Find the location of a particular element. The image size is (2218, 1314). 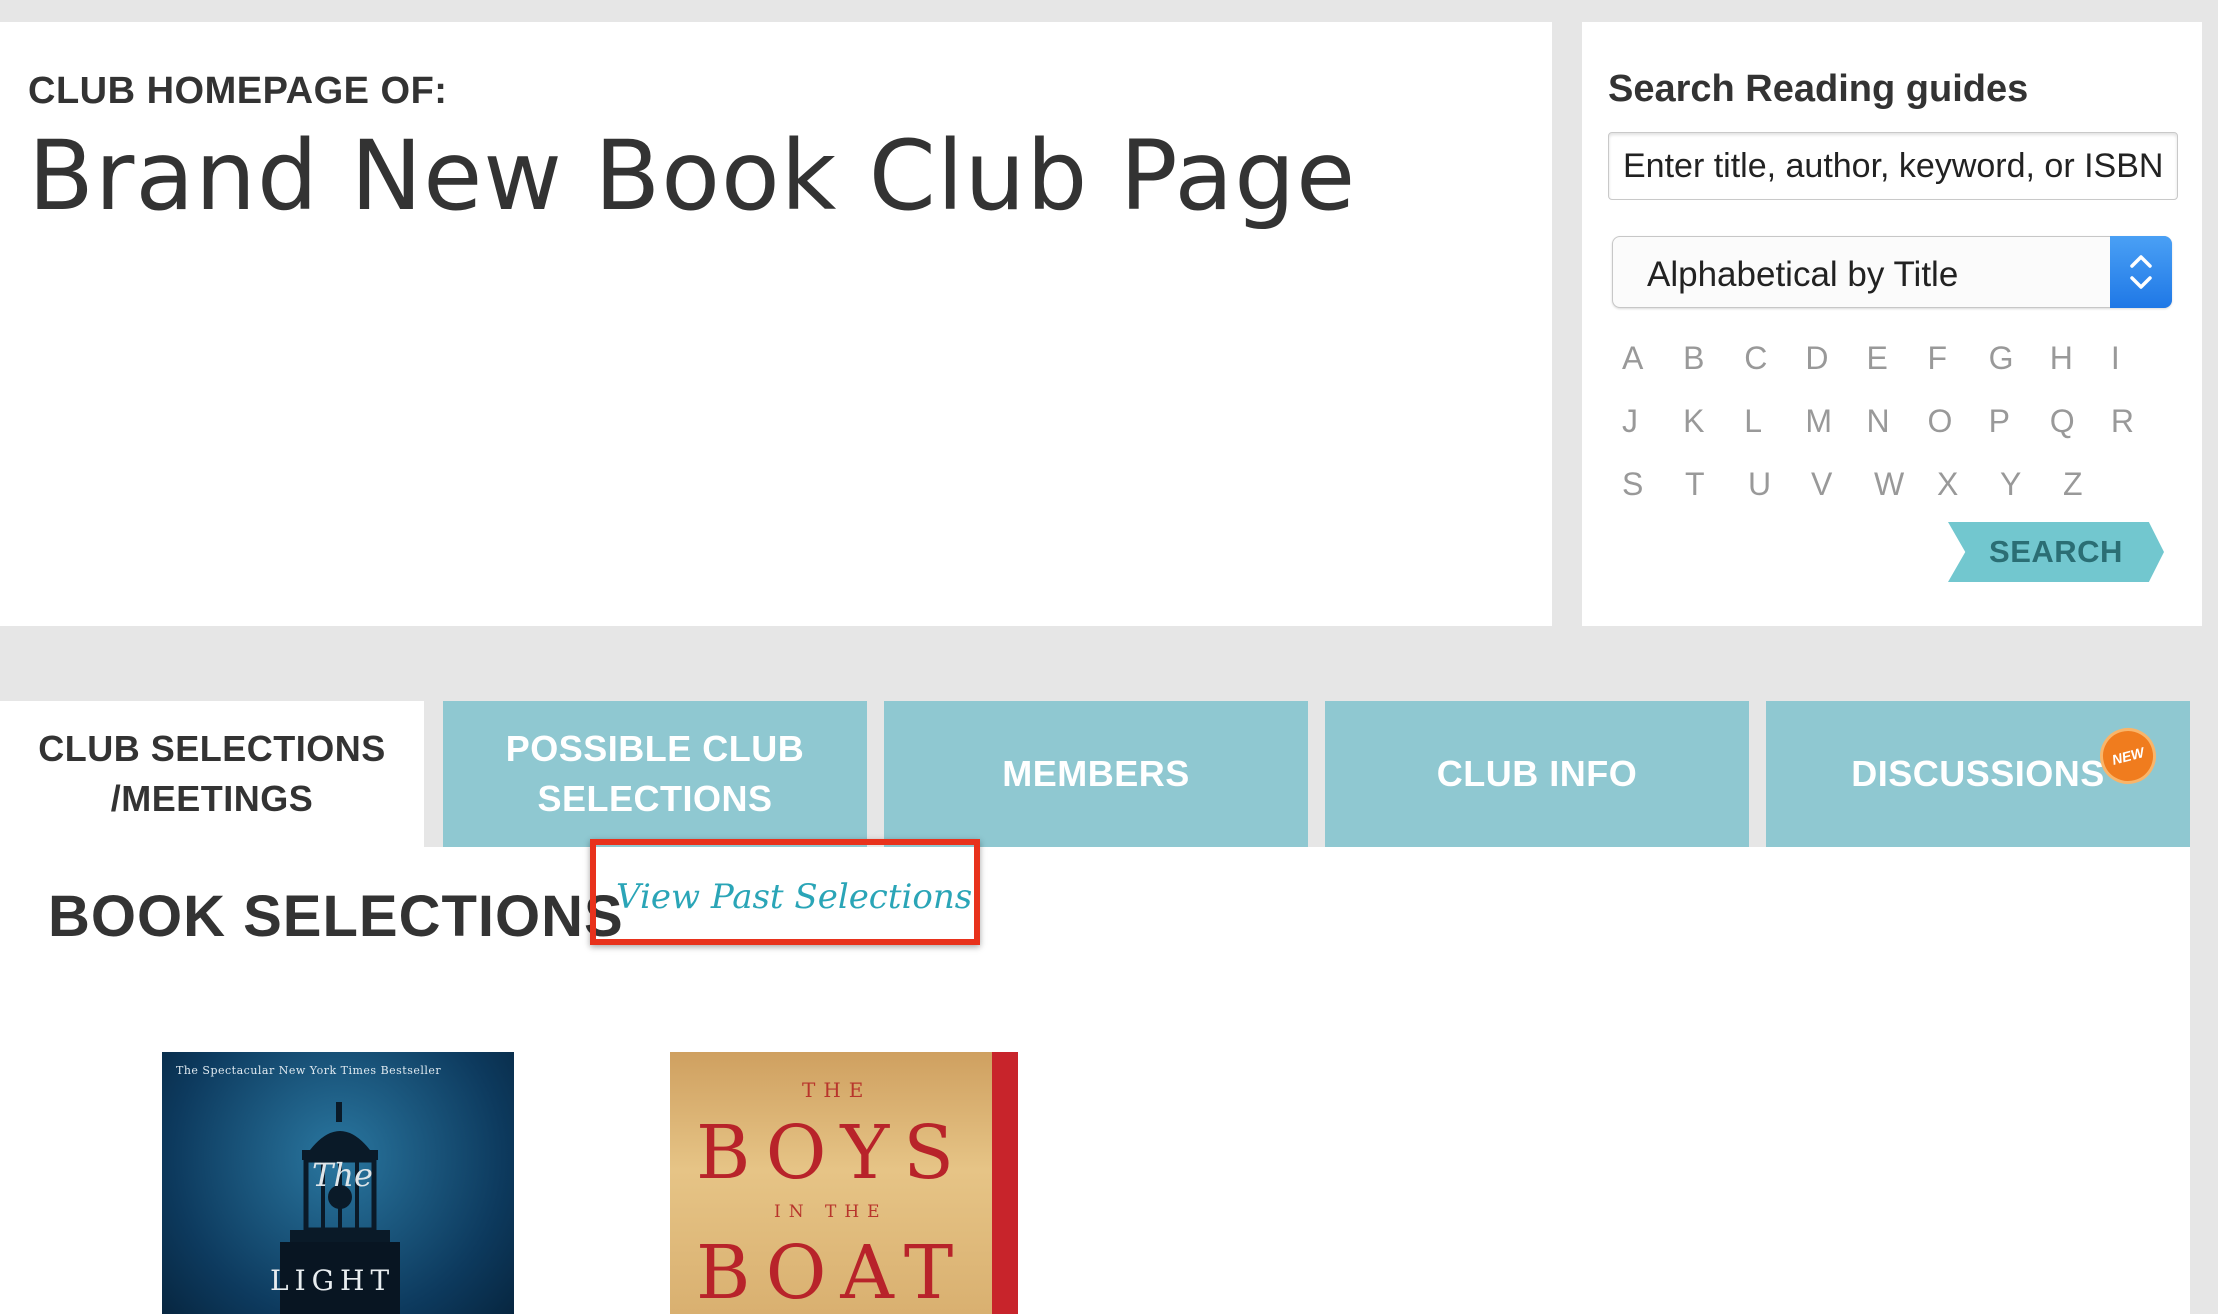

alphabet-row: A B C D E F G H I is located at coordinates (1897, 371).